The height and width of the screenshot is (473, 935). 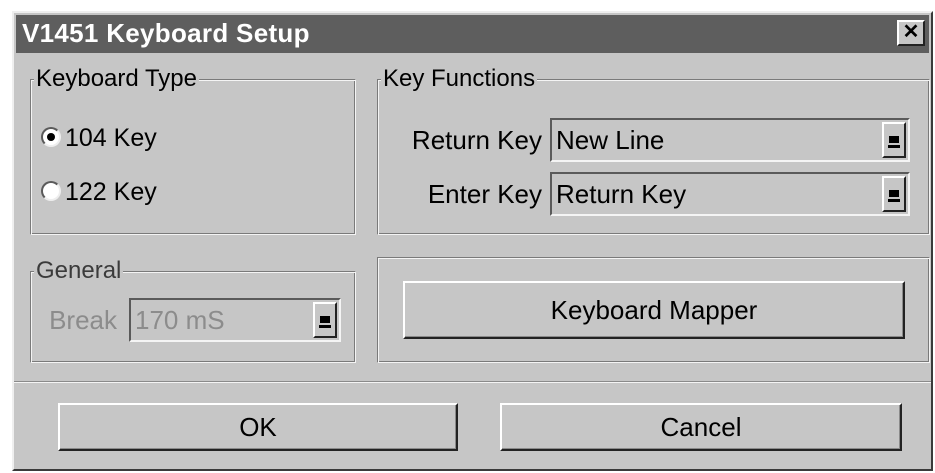 What do you see at coordinates (180, 320) in the screenshot?
I see `break-value: 170 mS` at bounding box center [180, 320].